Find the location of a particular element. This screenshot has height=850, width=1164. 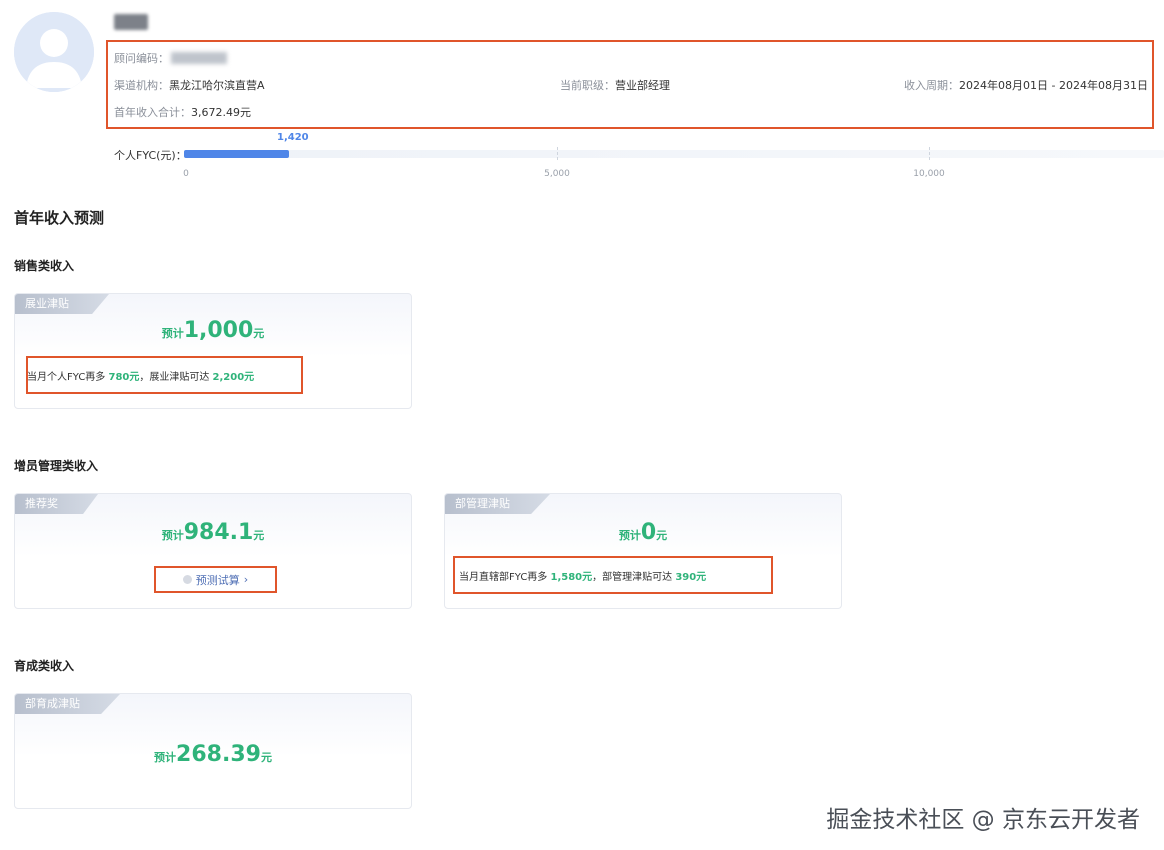

info-dot-icon is located at coordinates (187, 579).